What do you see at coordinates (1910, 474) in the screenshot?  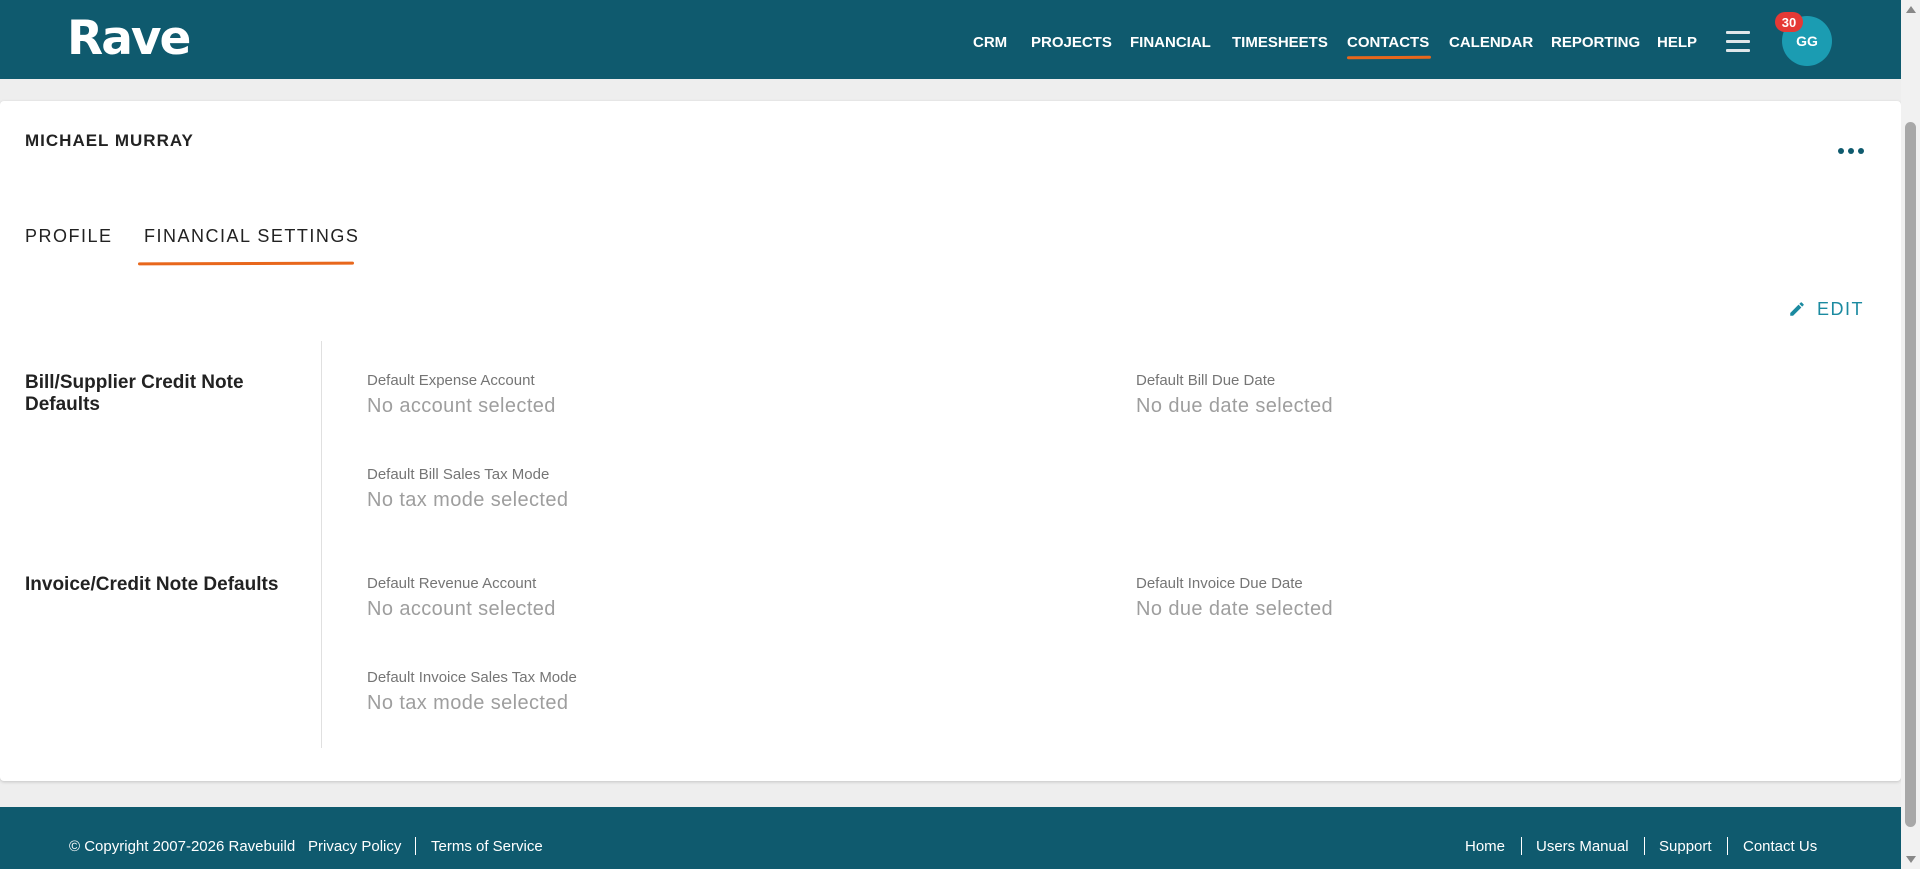 I see `scrollbar-thumb` at bounding box center [1910, 474].